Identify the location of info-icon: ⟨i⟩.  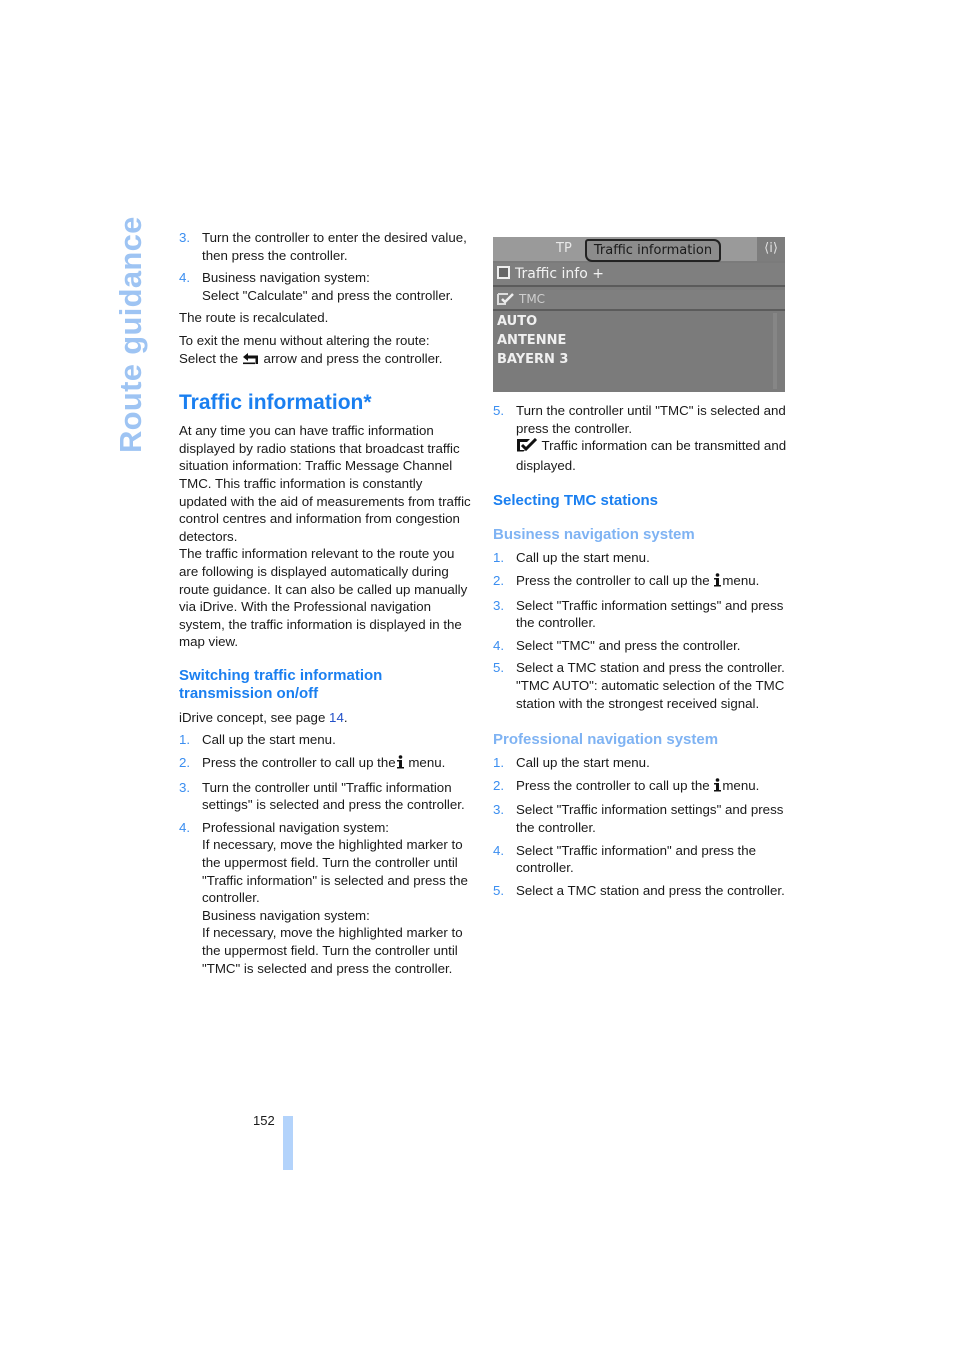
(771, 249).